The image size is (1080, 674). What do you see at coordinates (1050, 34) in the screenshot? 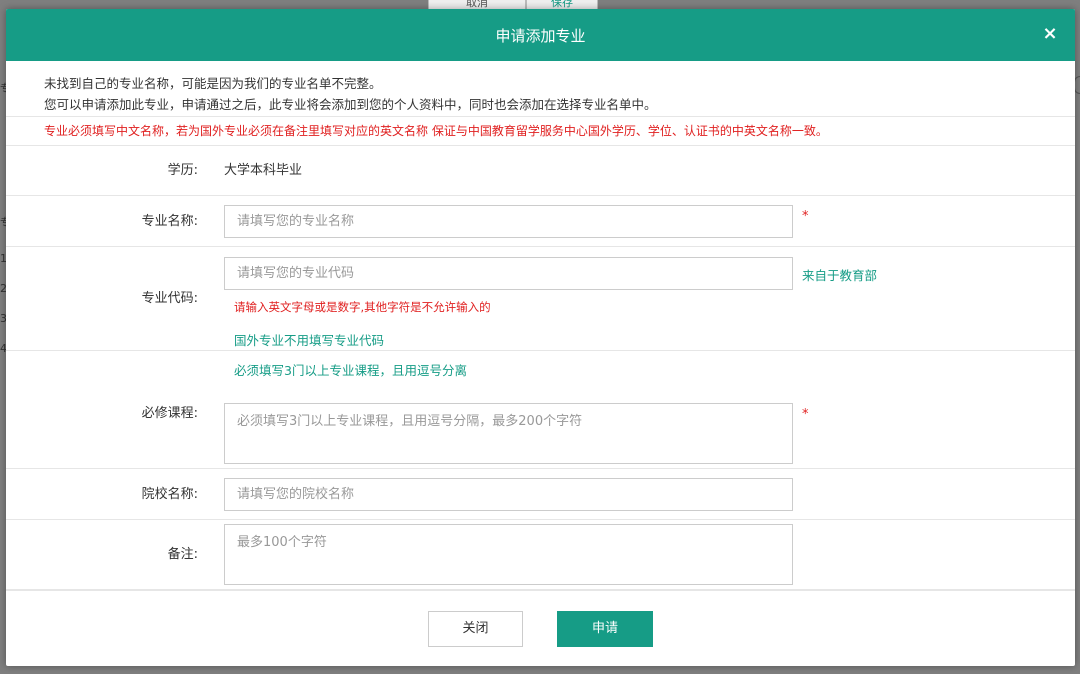
I see `close-icon: ×` at bounding box center [1050, 34].